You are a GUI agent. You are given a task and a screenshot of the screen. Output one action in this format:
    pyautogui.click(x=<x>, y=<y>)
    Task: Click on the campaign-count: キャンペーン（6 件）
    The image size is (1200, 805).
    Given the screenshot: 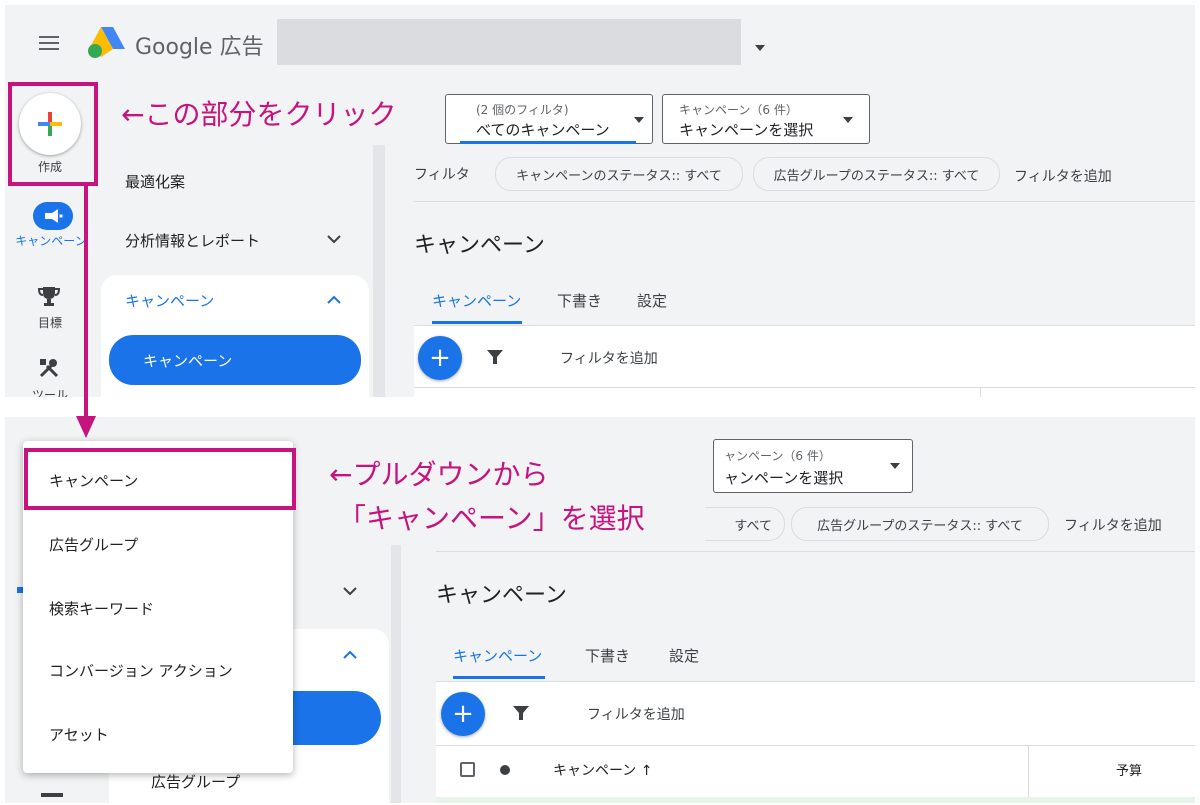 What is the action you would take?
    pyautogui.click(x=738, y=110)
    